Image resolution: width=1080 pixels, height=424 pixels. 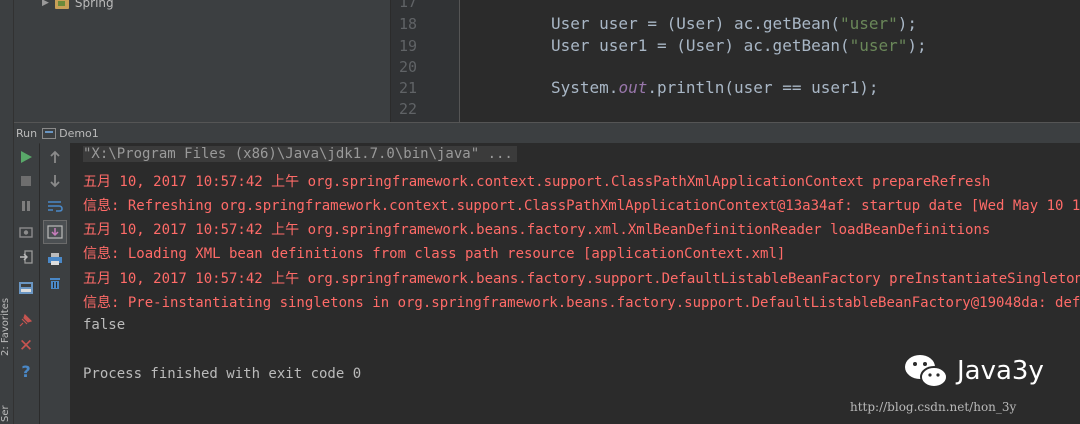 What do you see at coordinates (94, 5) in the screenshot?
I see `tree-item-label: Spring` at bounding box center [94, 5].